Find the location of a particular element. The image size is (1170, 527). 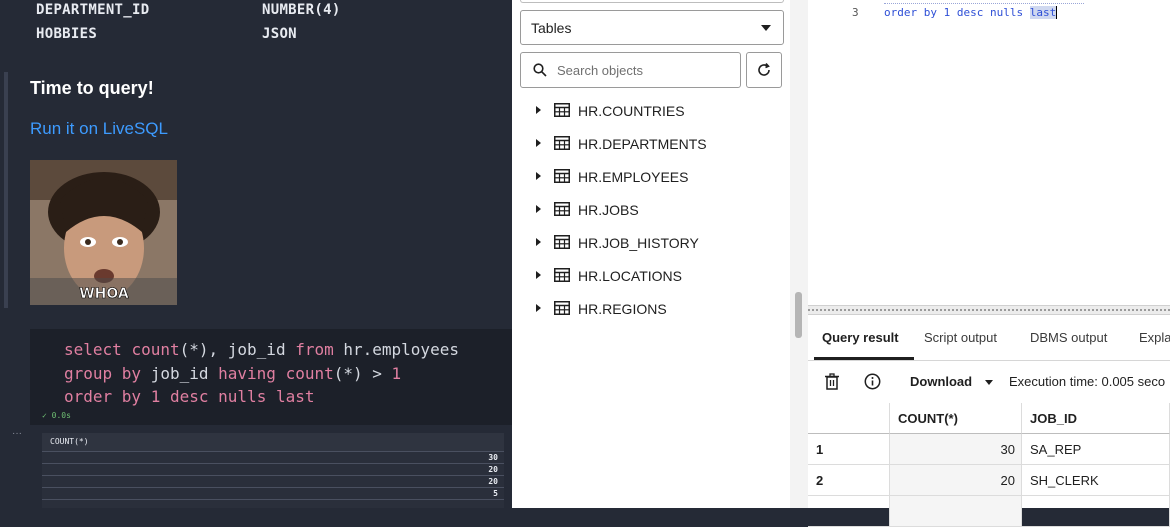

horizontal-splitter is located at coordinates (989, 310).